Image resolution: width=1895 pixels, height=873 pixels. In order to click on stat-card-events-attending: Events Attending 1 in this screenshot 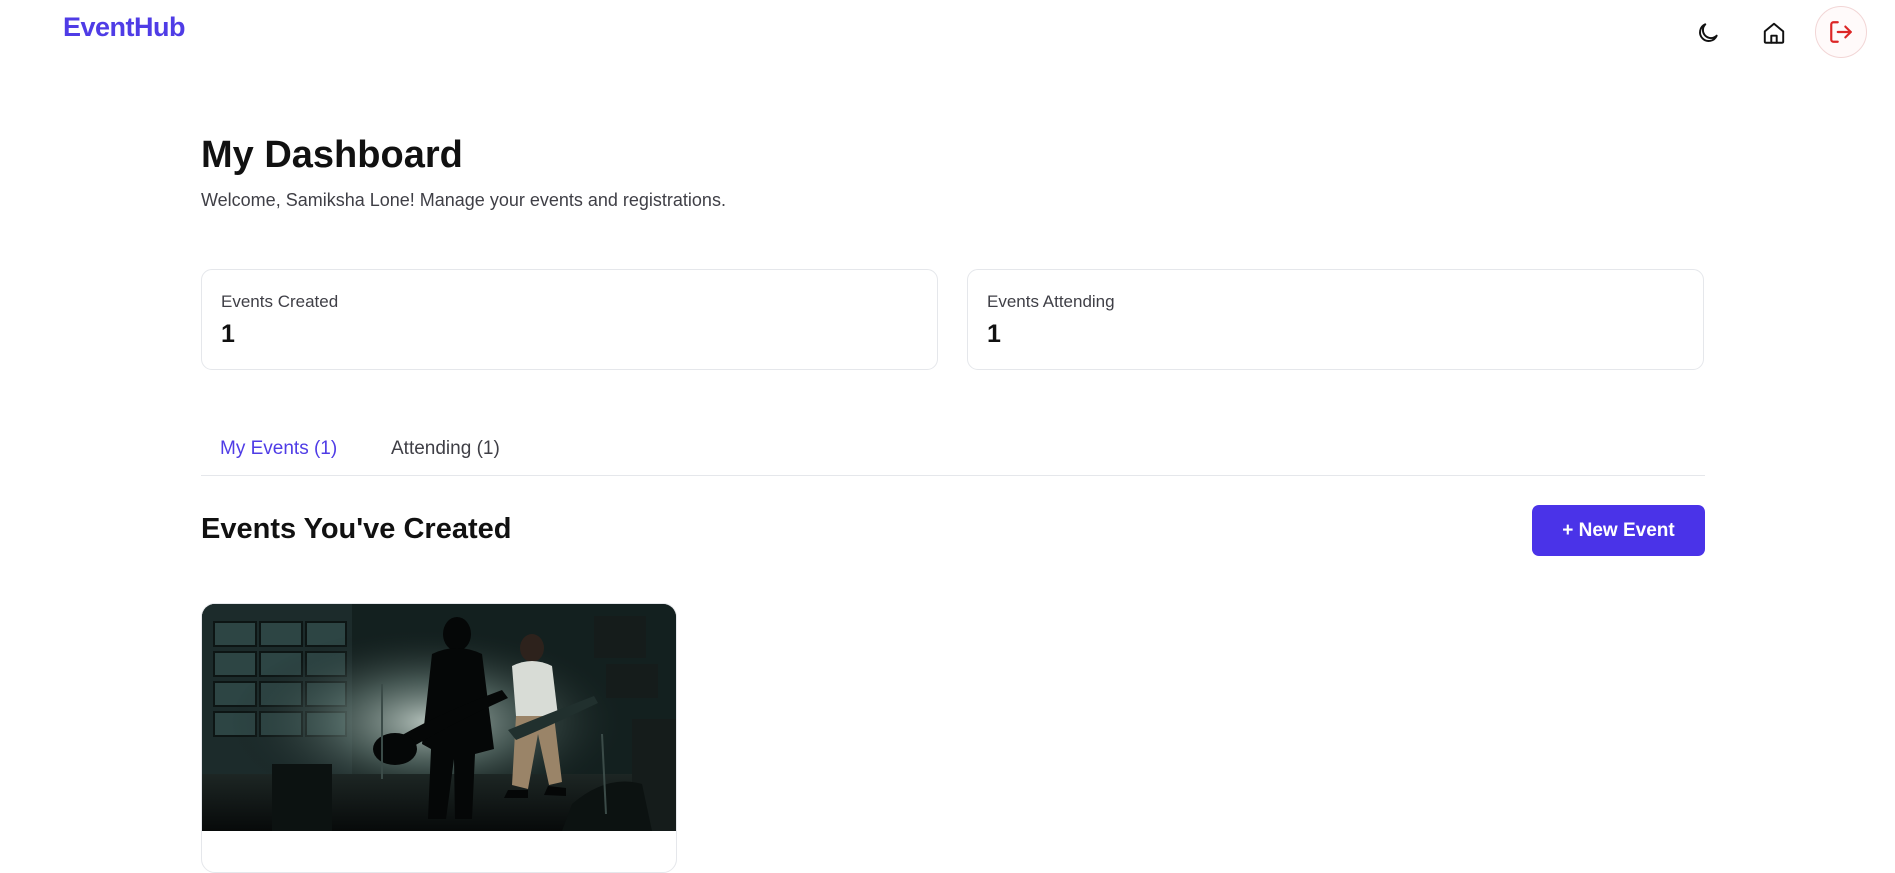, I will do `click(1335, 319)`.